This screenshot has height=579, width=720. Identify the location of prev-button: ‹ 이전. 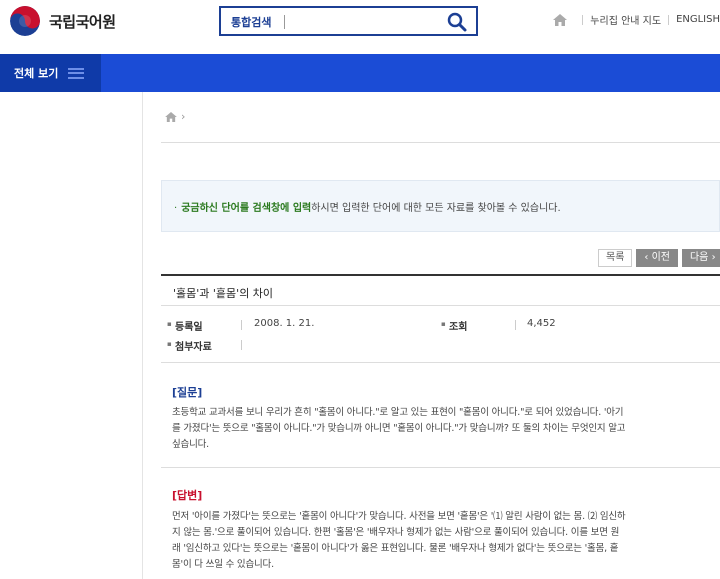
(657, 258).